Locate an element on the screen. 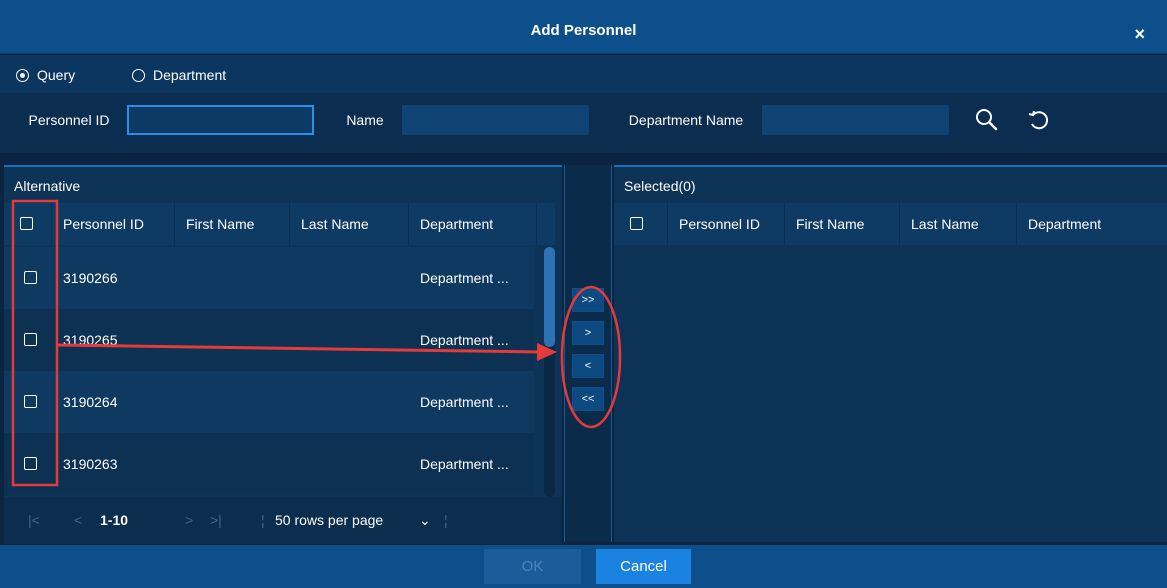 Image resolution: width=1167 pixels, height=588 pixels. radio-query-label: Query is located at coordinates (56, 75).